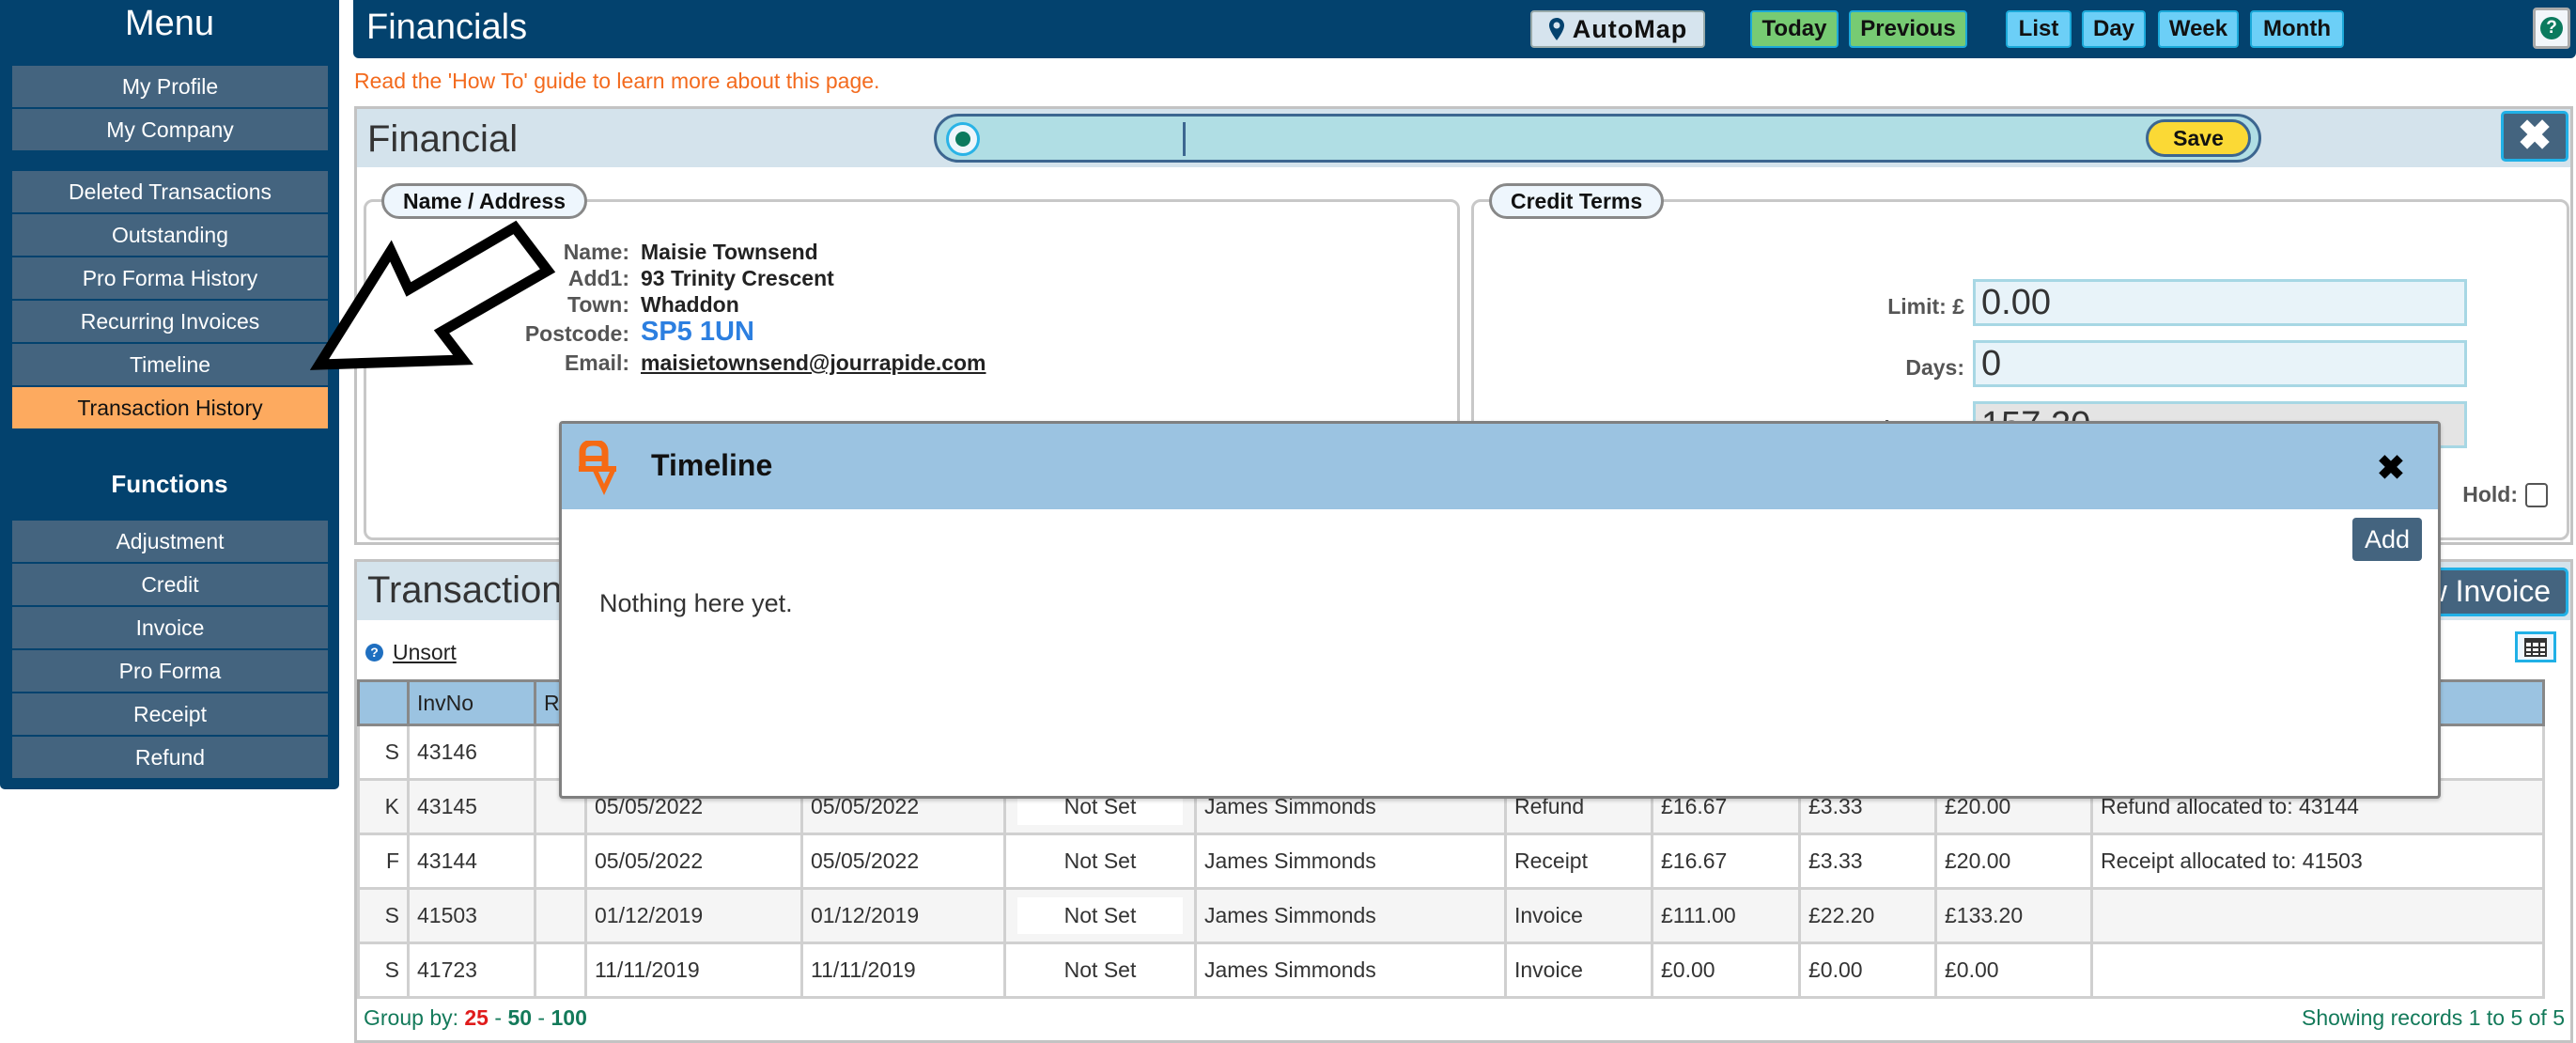 The image size is (2576, 1043). Describe the element at coordinates (443, 139) in the screenshot. I see `financial-title: Financial` at that location.